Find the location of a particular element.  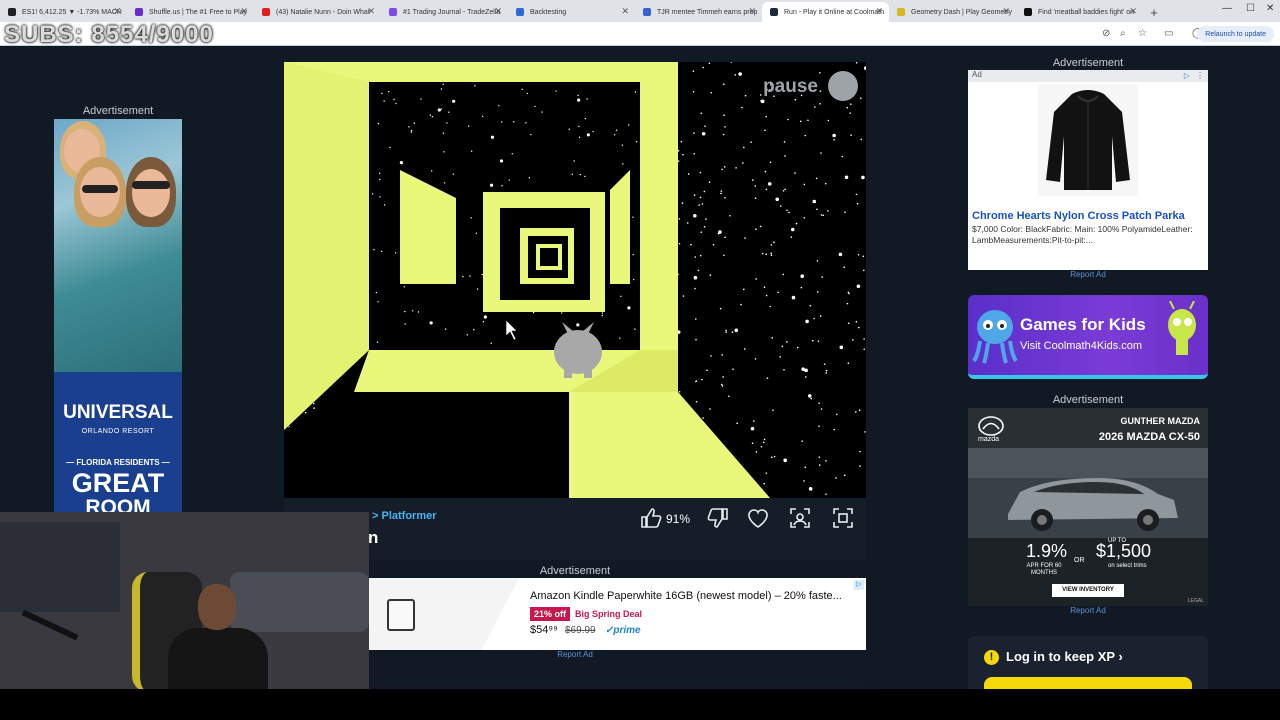

apr-rate: 1.9% is located at coordinates (1047, 551).